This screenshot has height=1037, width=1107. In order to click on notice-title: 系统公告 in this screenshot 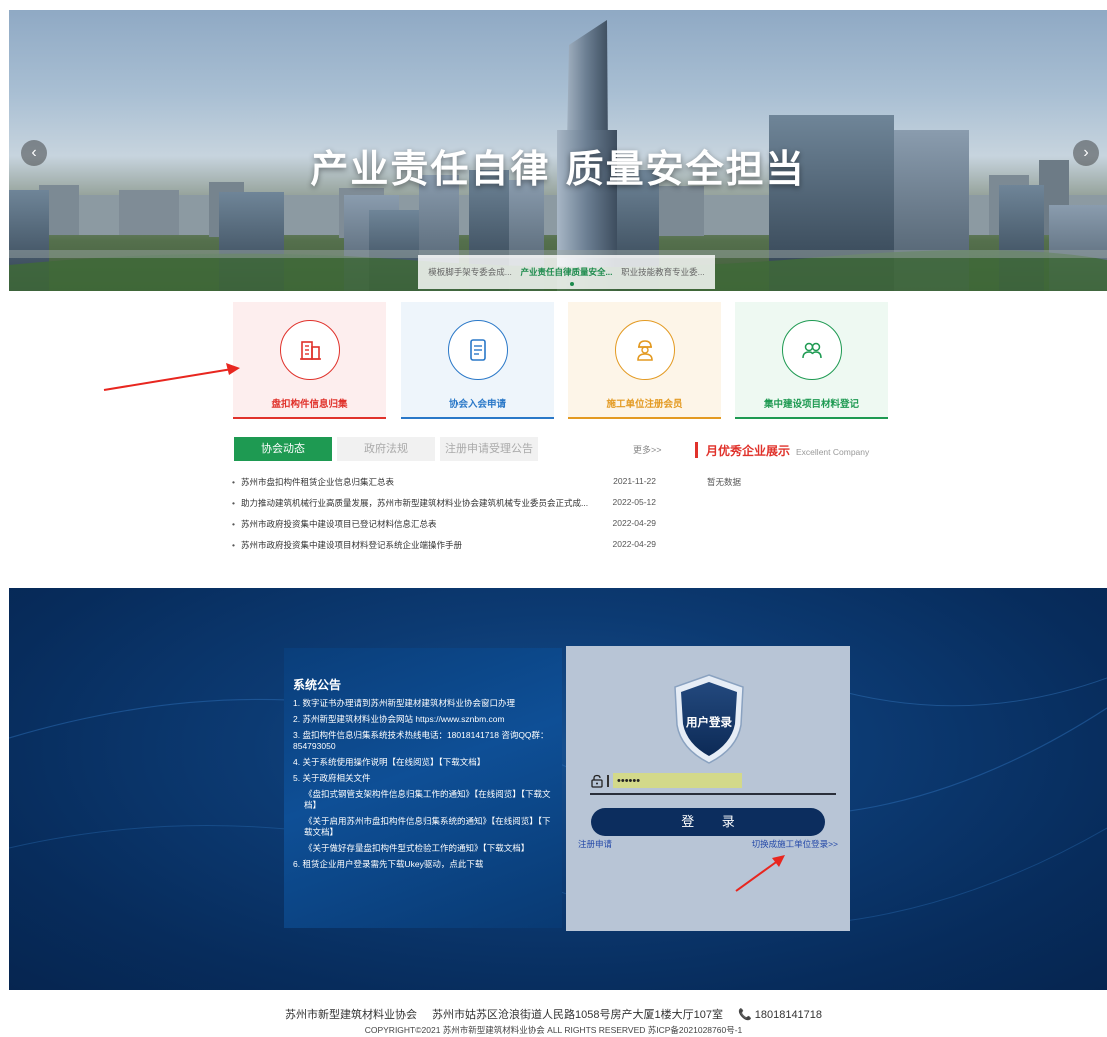, I will do `click(317, 685)`.